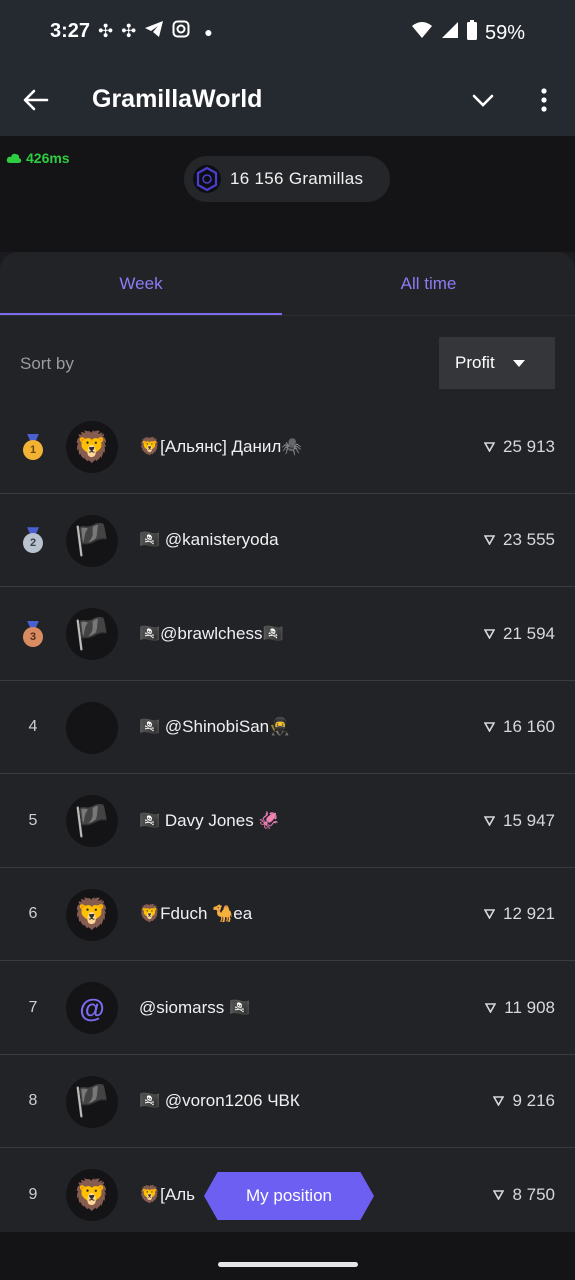 This screenshot has width=575, height=1280. Describe the element at coordinates (287, 1008) in the screenshot. I see `list-item: 7 @ @siomarss 🏴‍☠️ 11 908` at that location.